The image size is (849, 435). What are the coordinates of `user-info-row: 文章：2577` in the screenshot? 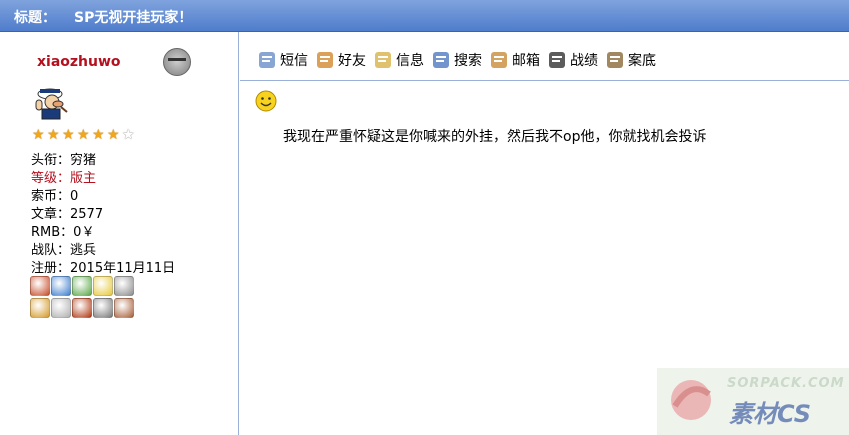 It's located at (67, 214).